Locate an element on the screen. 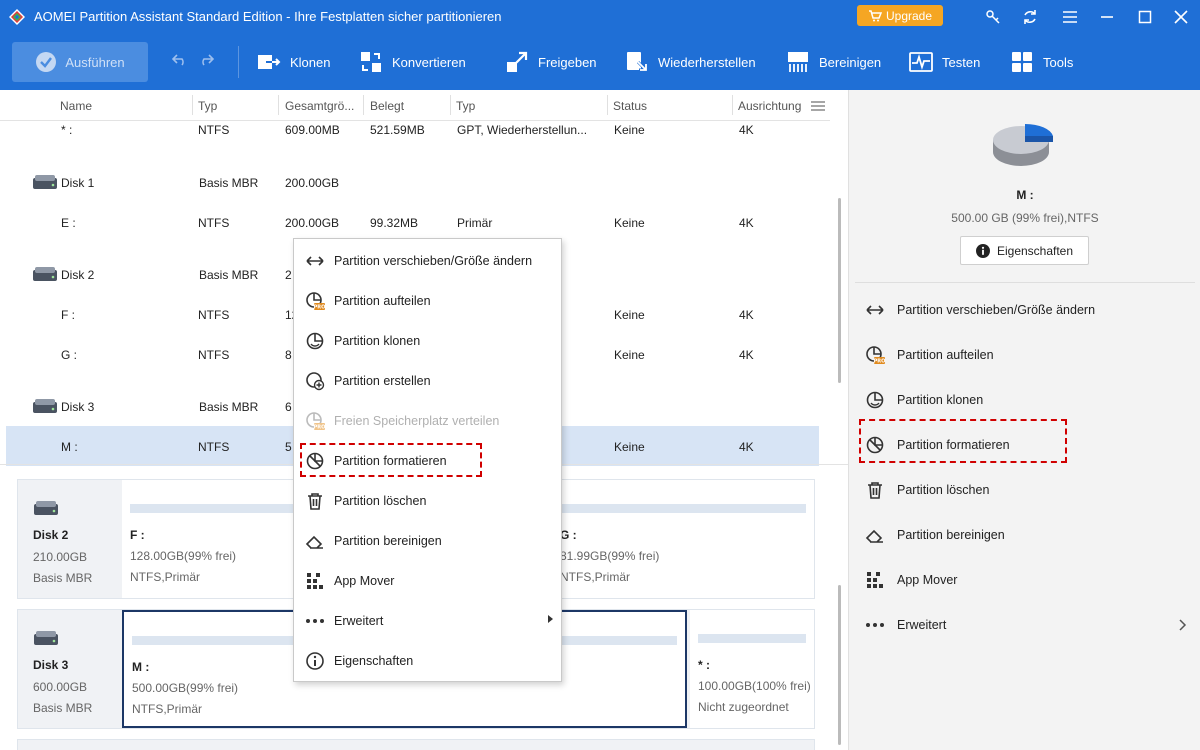  tool-convert: Konvertieren is located at coordinates (412, 62).